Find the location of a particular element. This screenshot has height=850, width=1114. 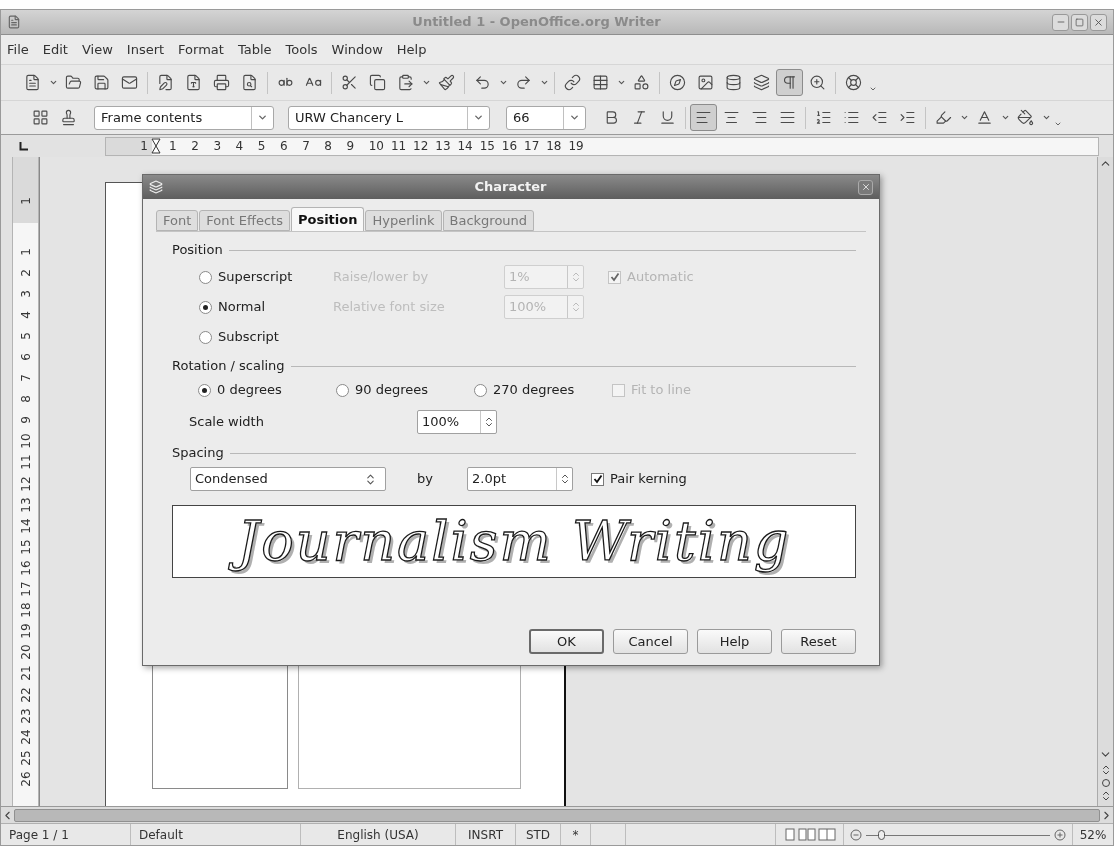

menu-item: Table is located at coordinates (254, 49).